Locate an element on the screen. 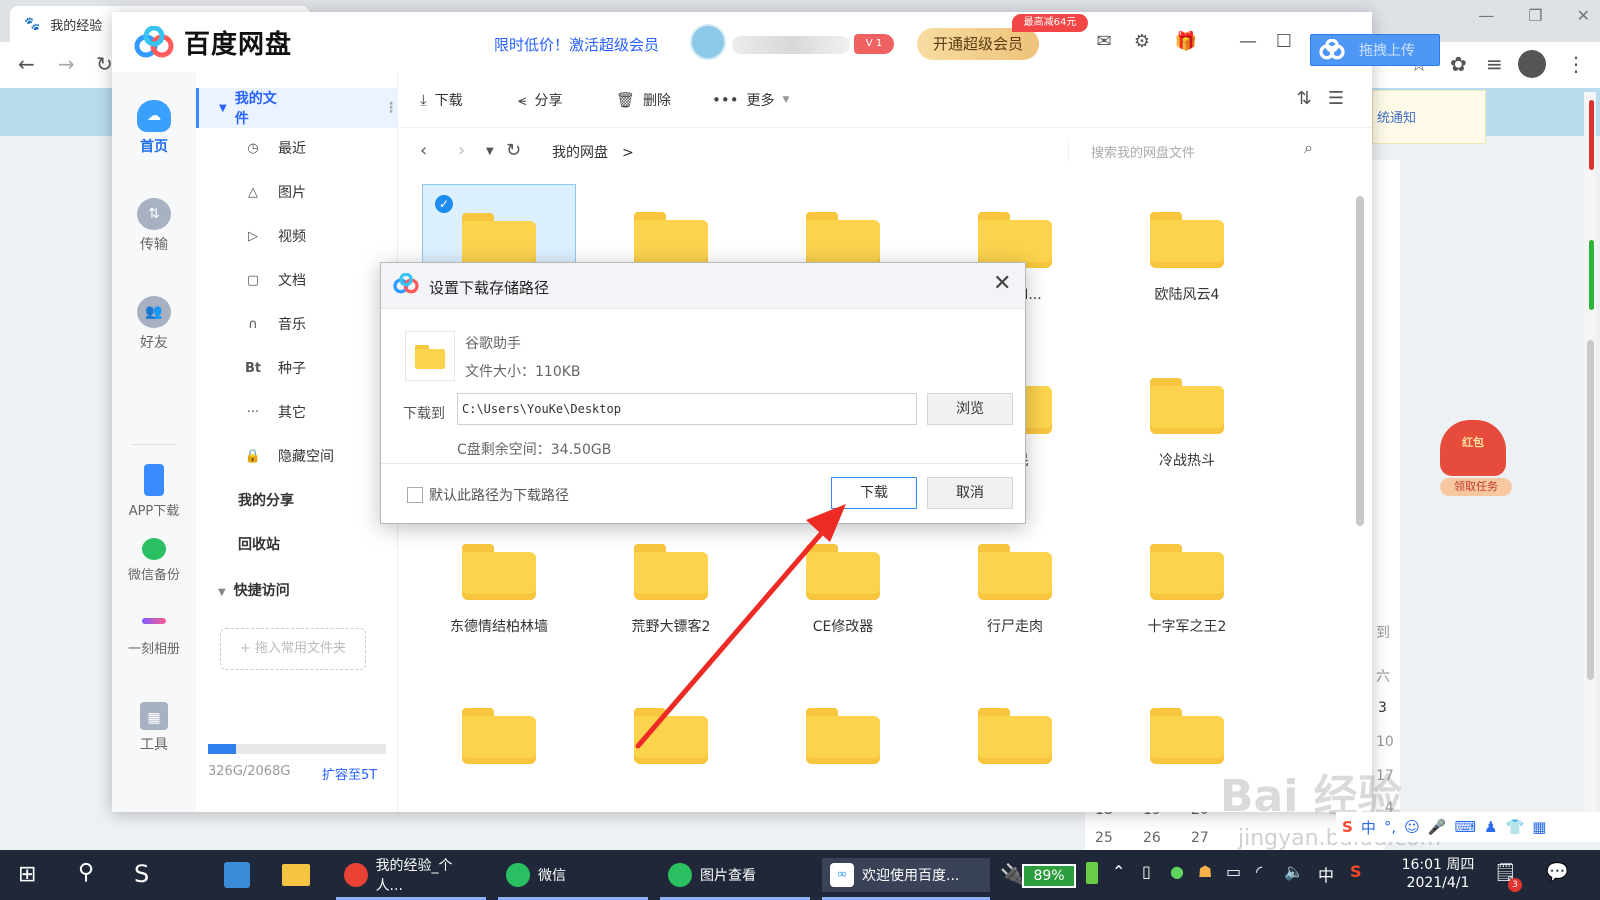 The width and height of the screenshot is (1600, 900). page-scrollbar-thumb is located at coordinates (1590, 510).